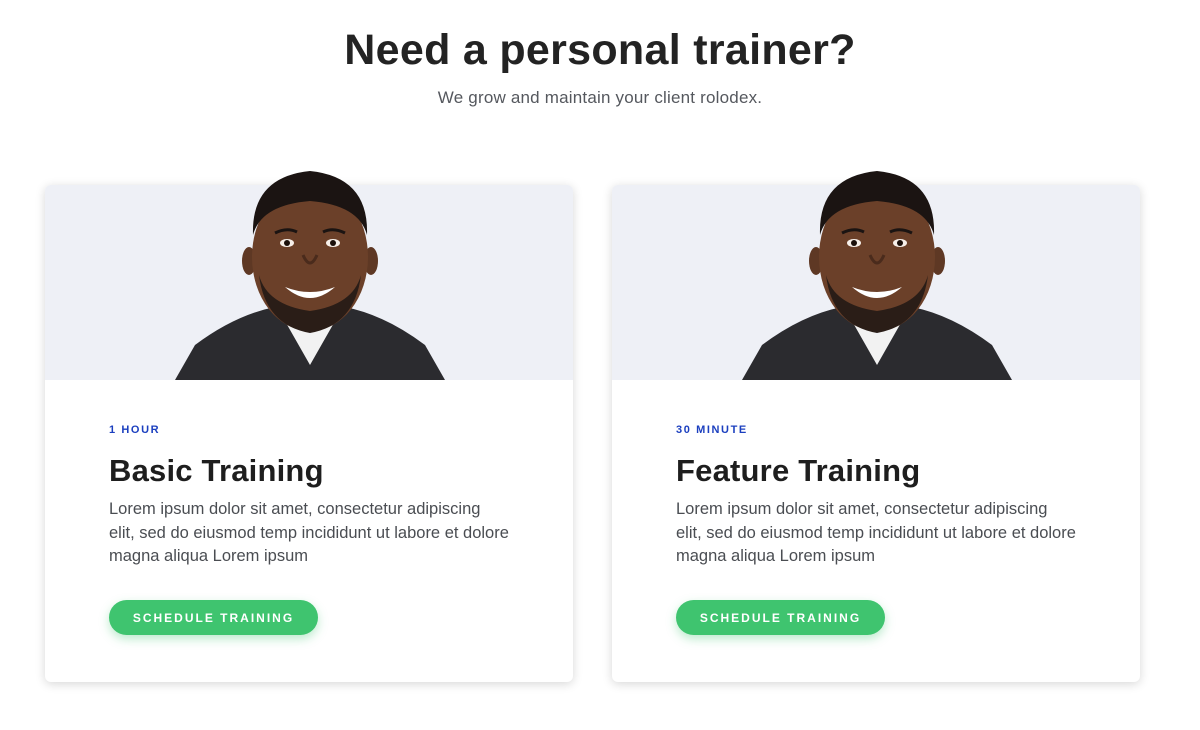 This screenshot has width=1200, height=730. Describe the element at coordinates (798, 470) in the screenshot. I see `card-title: Feature Training` at that location.